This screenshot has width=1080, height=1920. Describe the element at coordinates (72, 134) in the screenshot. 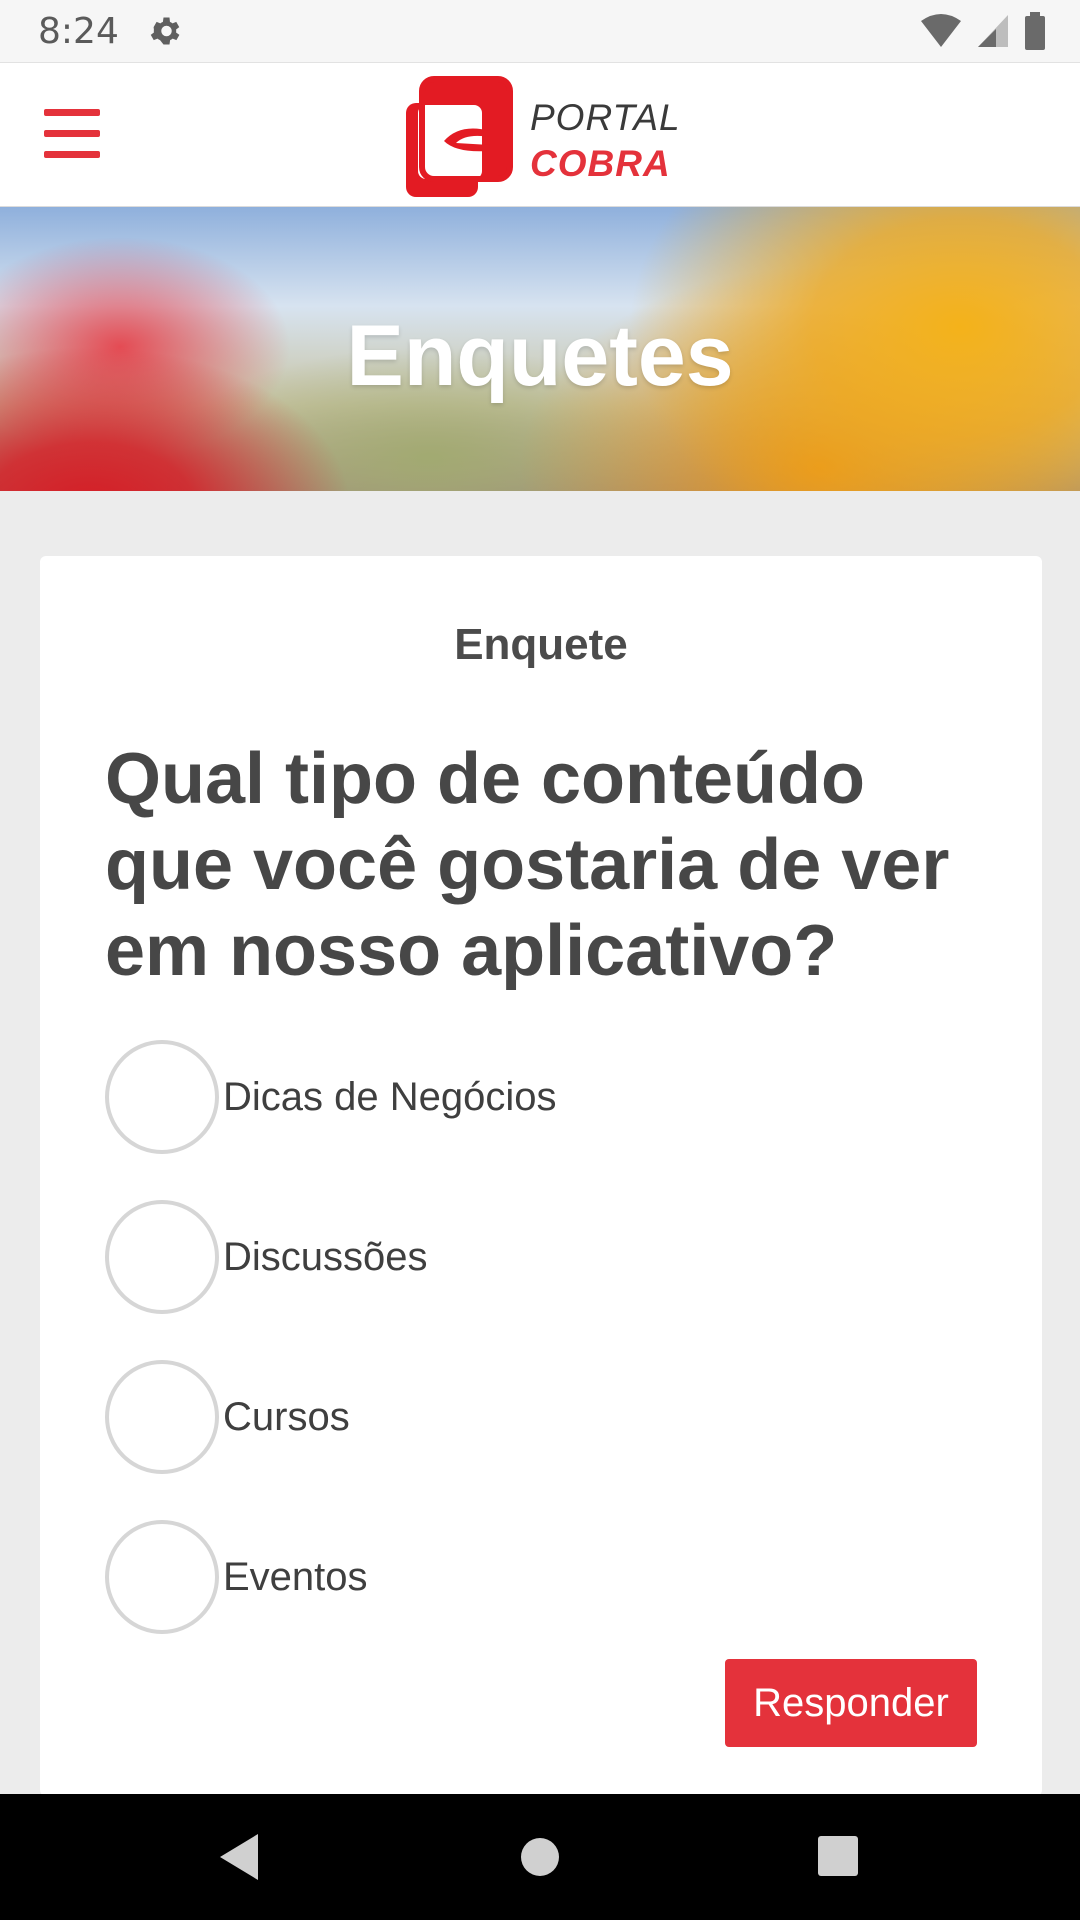

I see `hamburger-menu-icon` at that location.